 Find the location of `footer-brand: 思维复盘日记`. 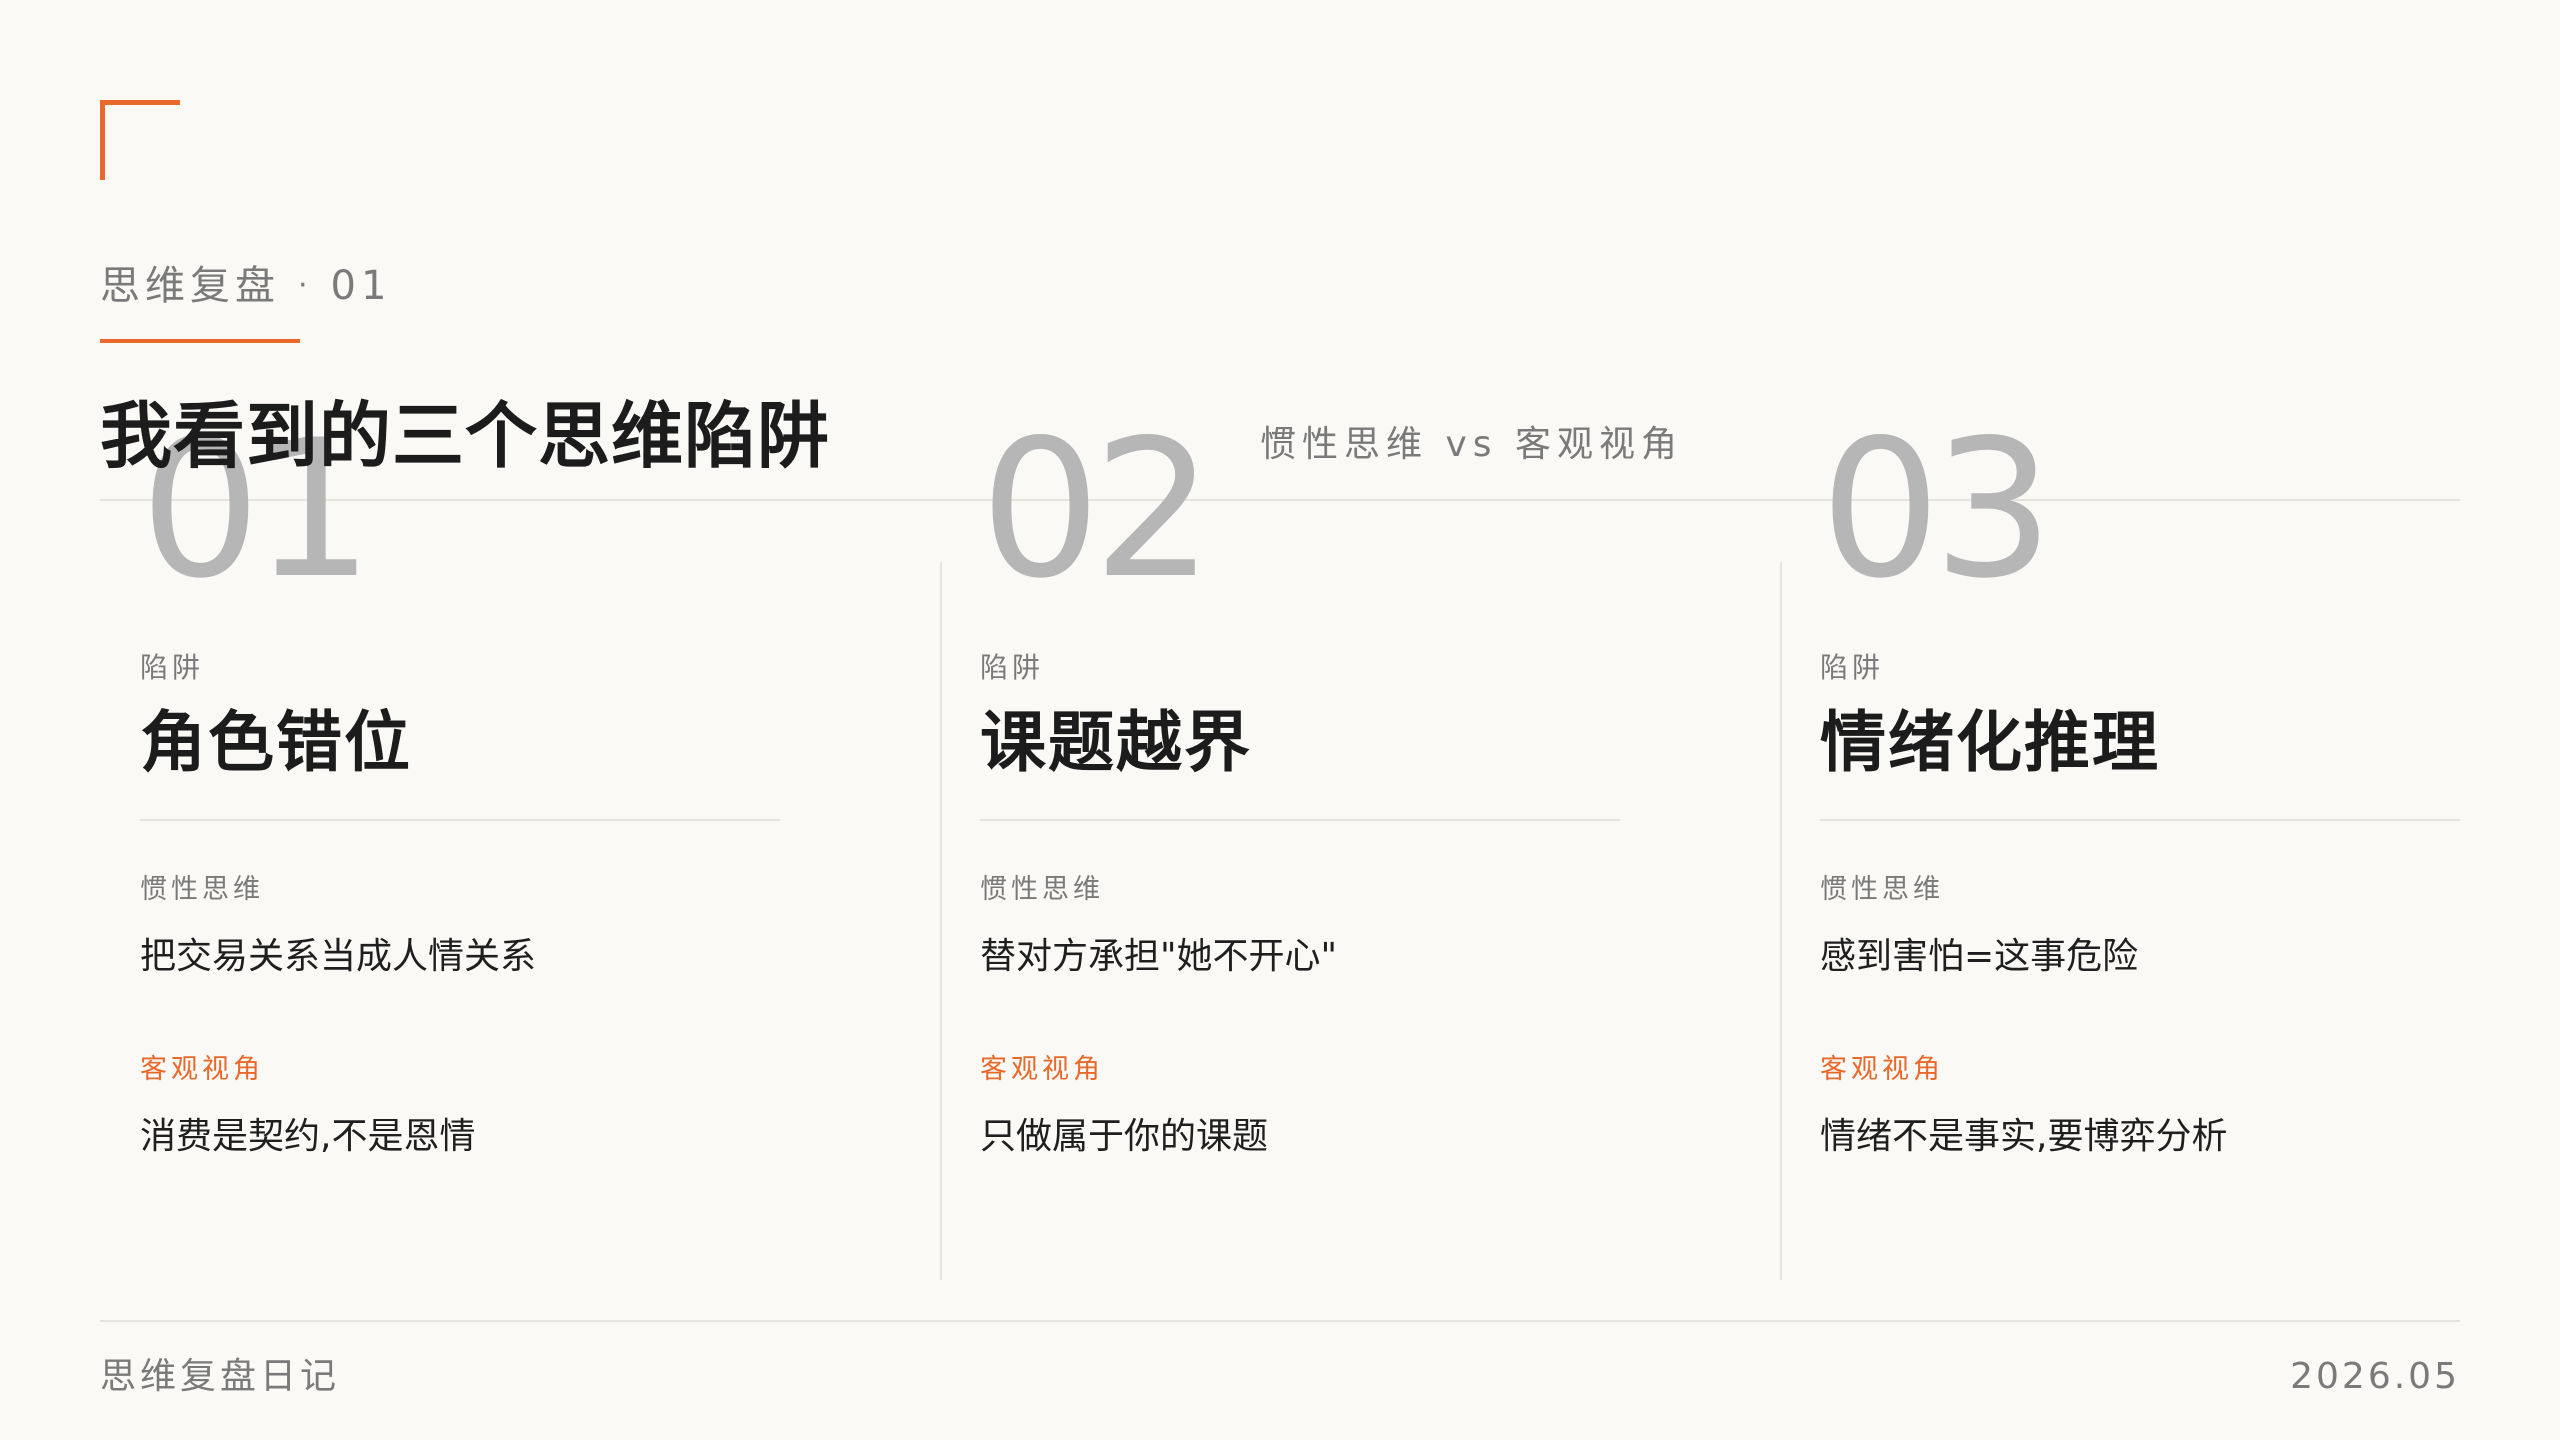

footer-brand: 思维复盘日记 is located at coordinates (220, 1376).